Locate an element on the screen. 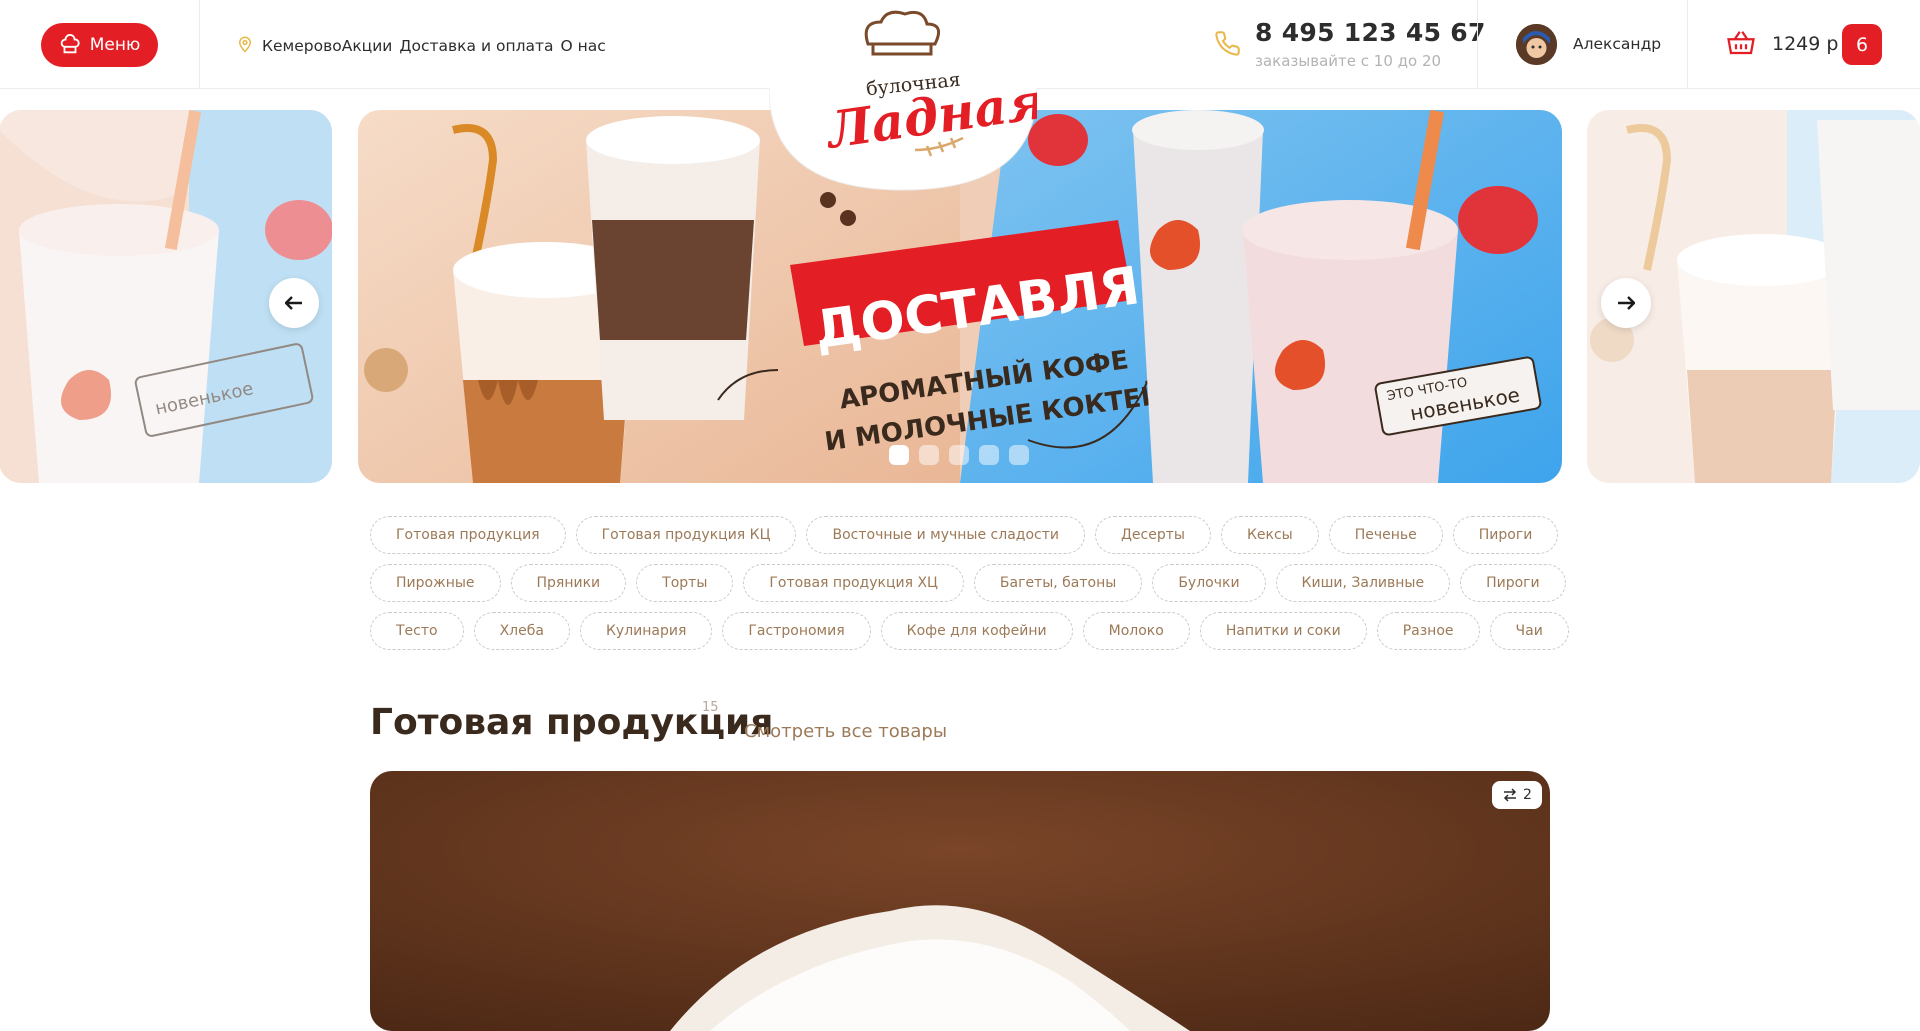 This screenshot has height=1031, width=1920. arrow-left-icon is located at coordinates (293, 303).